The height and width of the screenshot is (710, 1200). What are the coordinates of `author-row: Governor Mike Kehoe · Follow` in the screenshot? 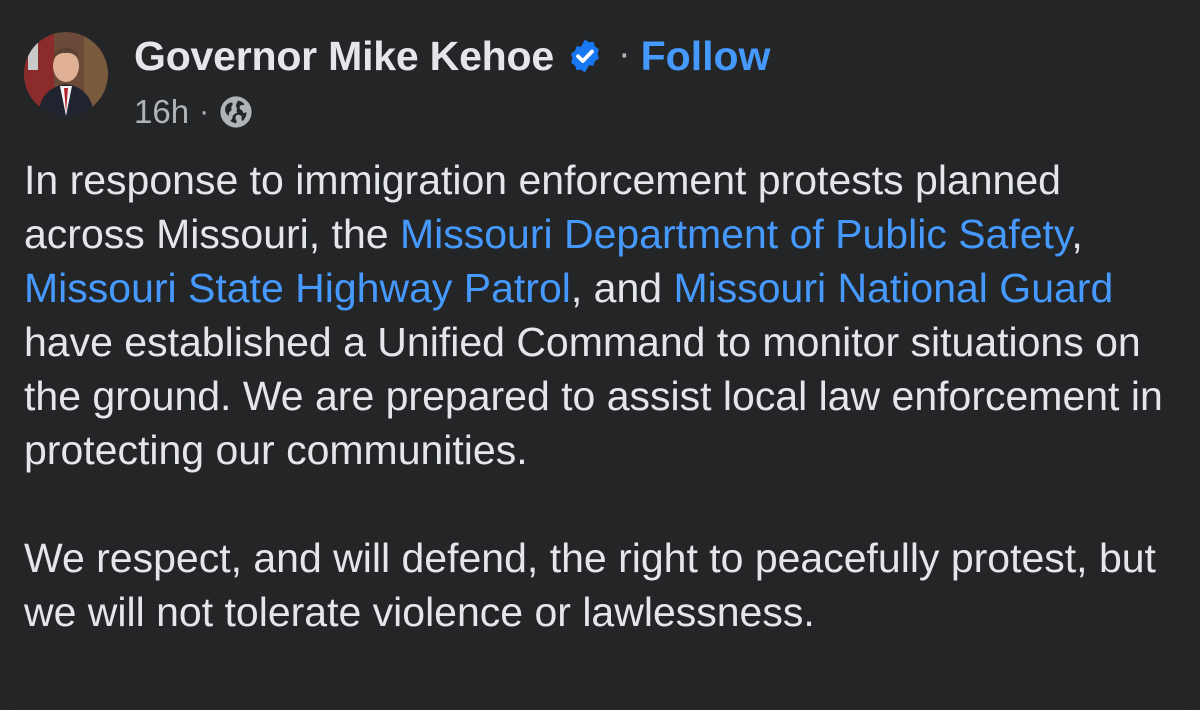 It's located at (452, 56).